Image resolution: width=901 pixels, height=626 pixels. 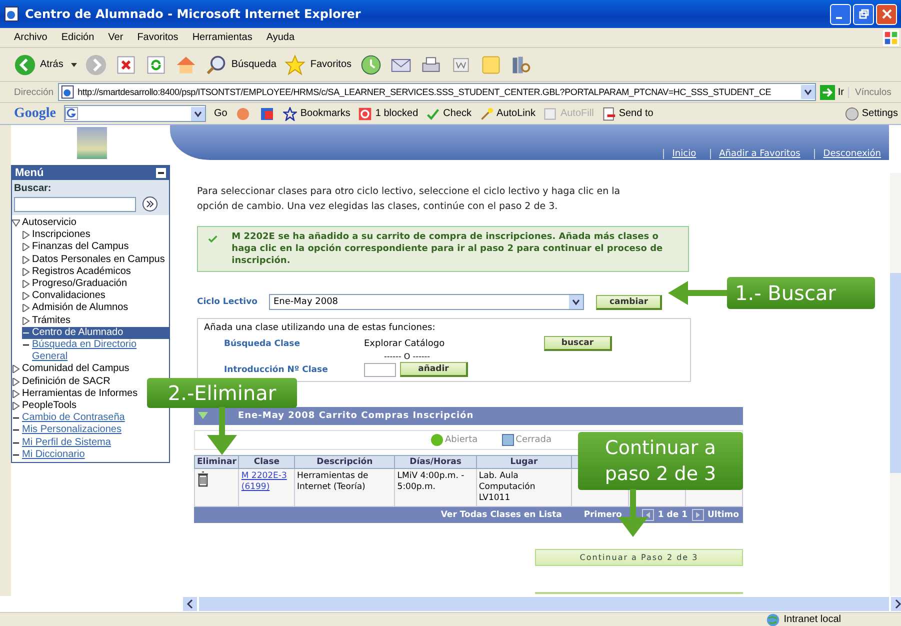 What do you see at coordinates (895, 384) in the screenshot?
I see `vertical-scrollbar` at bounding box center [895, 384].